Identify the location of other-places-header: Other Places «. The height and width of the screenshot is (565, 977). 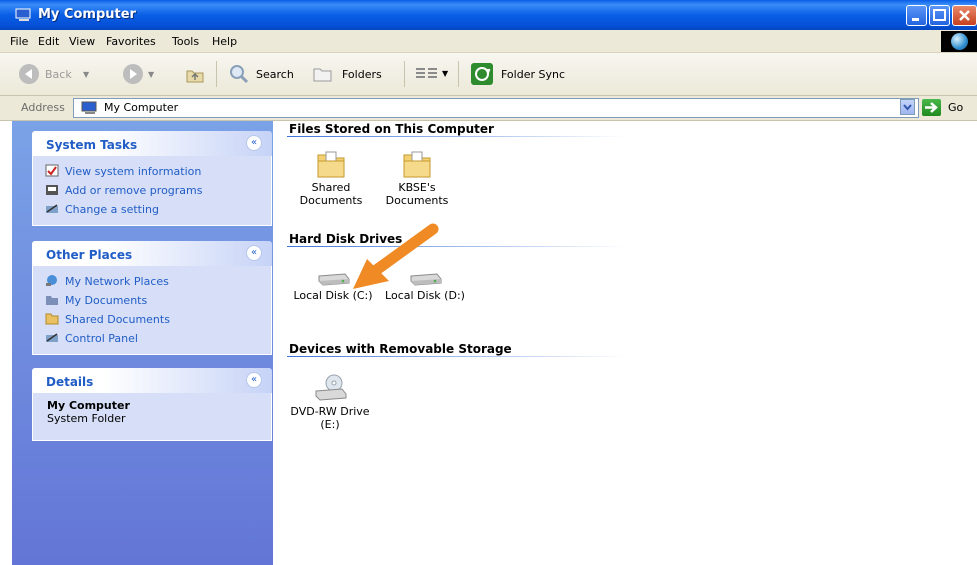
(152, 253).